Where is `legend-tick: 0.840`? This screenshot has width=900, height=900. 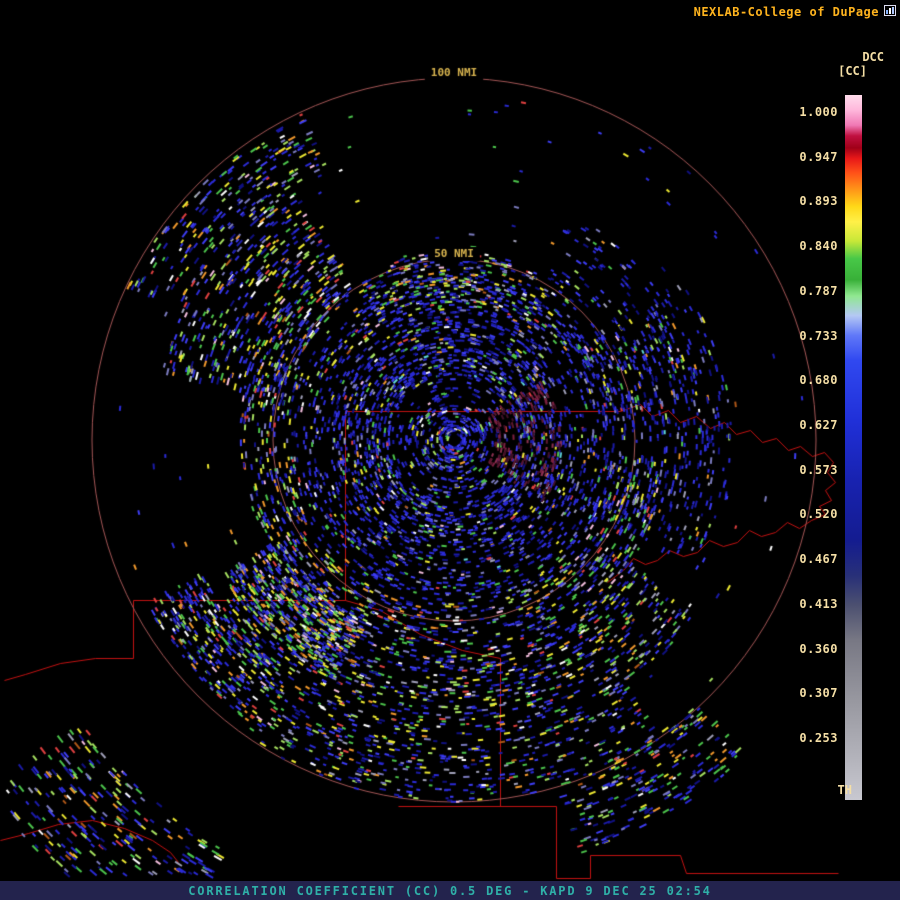
legend-tick: 0.840 is located at coordinates (818, 246).